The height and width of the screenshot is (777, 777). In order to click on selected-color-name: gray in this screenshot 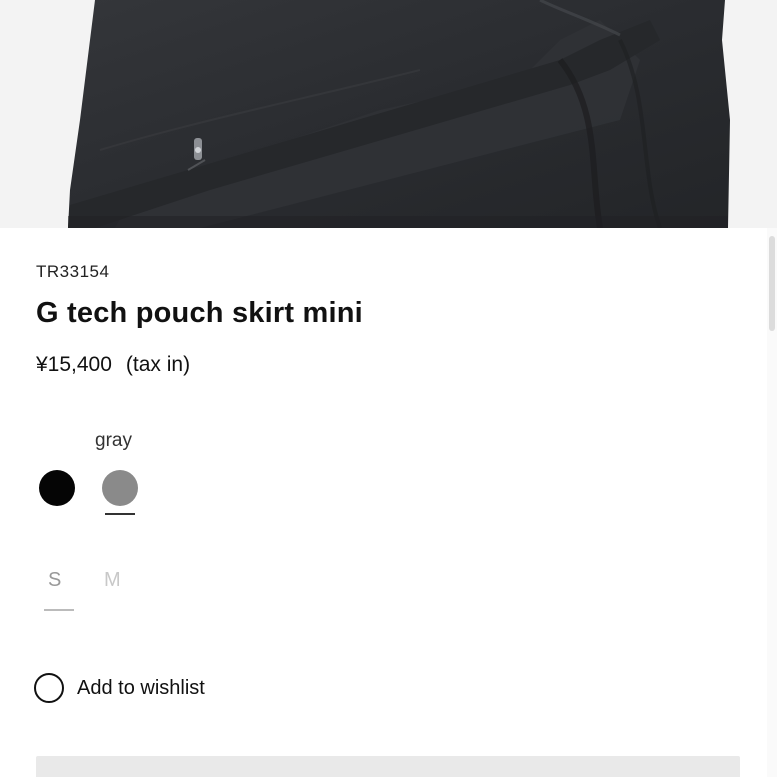, I will do `click(113, 440)`.